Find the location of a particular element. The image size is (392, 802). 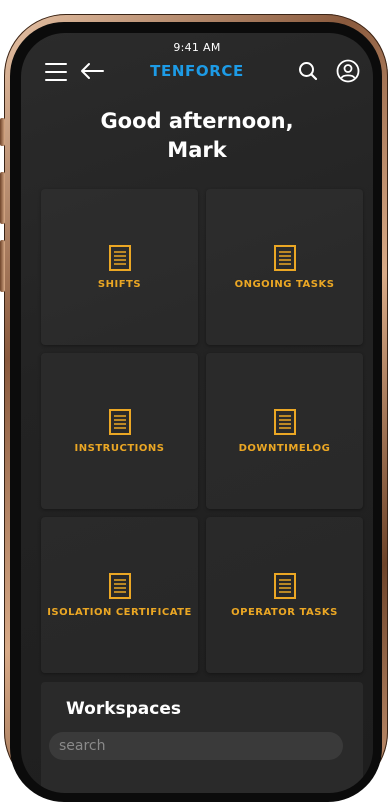

greeting-heading: Good afternoon, Mark is located at coordinates (197, 136).